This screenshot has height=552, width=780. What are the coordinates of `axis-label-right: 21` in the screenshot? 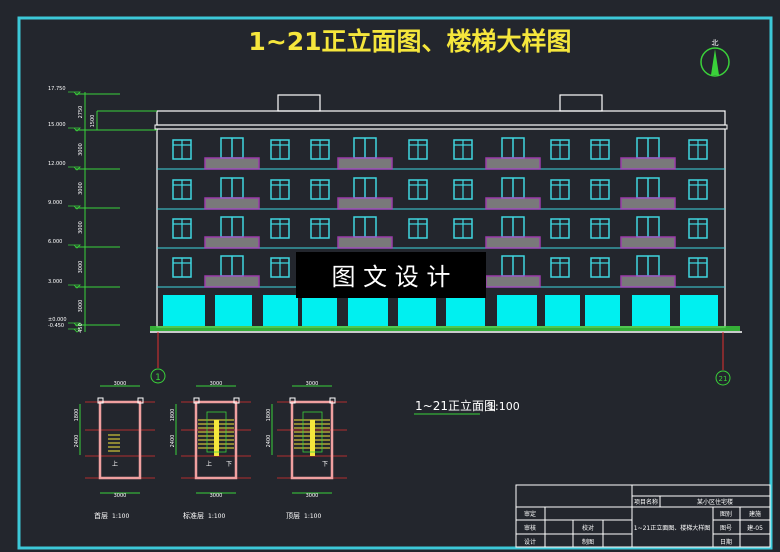 It's located at (723, 379).